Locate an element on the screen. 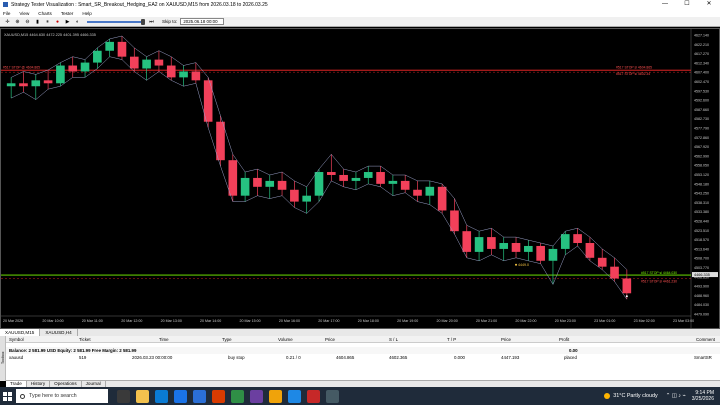  order-type: buy stop is located at coordinates (236, 357).